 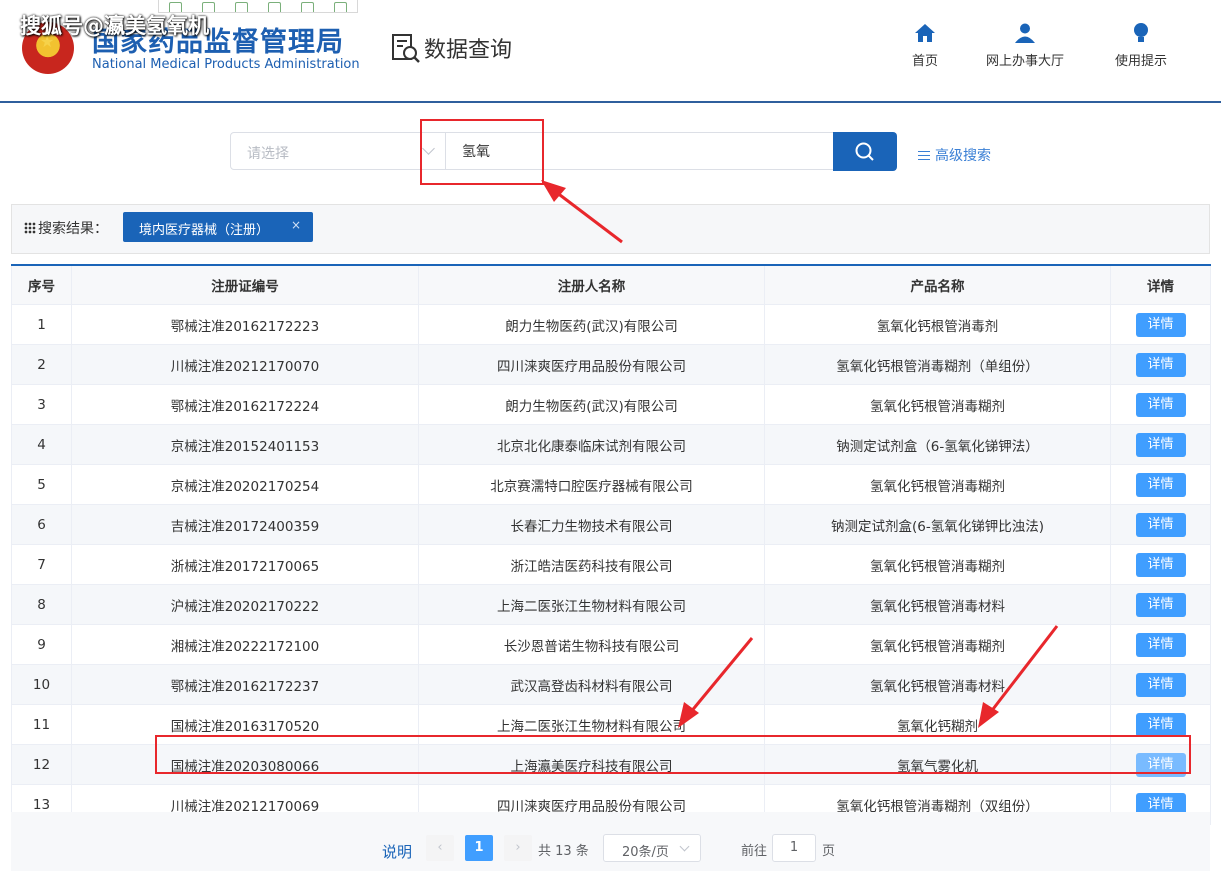 I want to click on category-select: 请选择, so click(x=338, y=151).